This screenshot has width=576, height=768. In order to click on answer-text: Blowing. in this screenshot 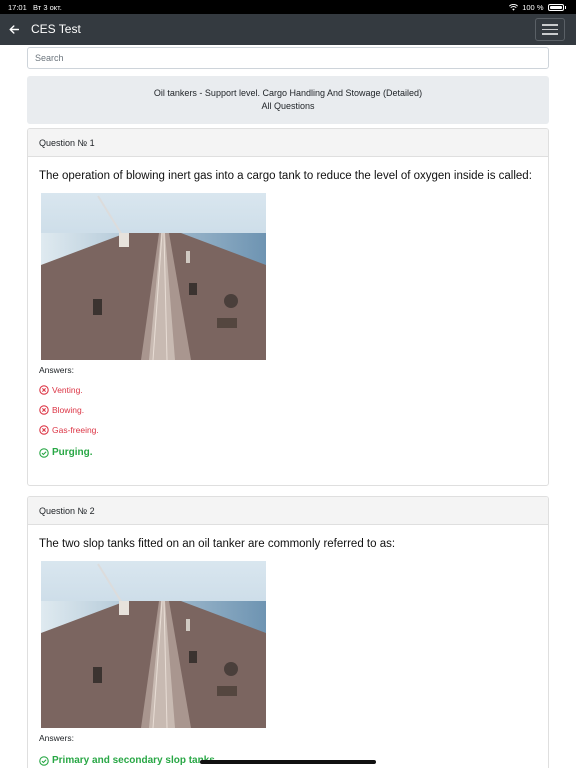, I will do `click(68, 410)`.